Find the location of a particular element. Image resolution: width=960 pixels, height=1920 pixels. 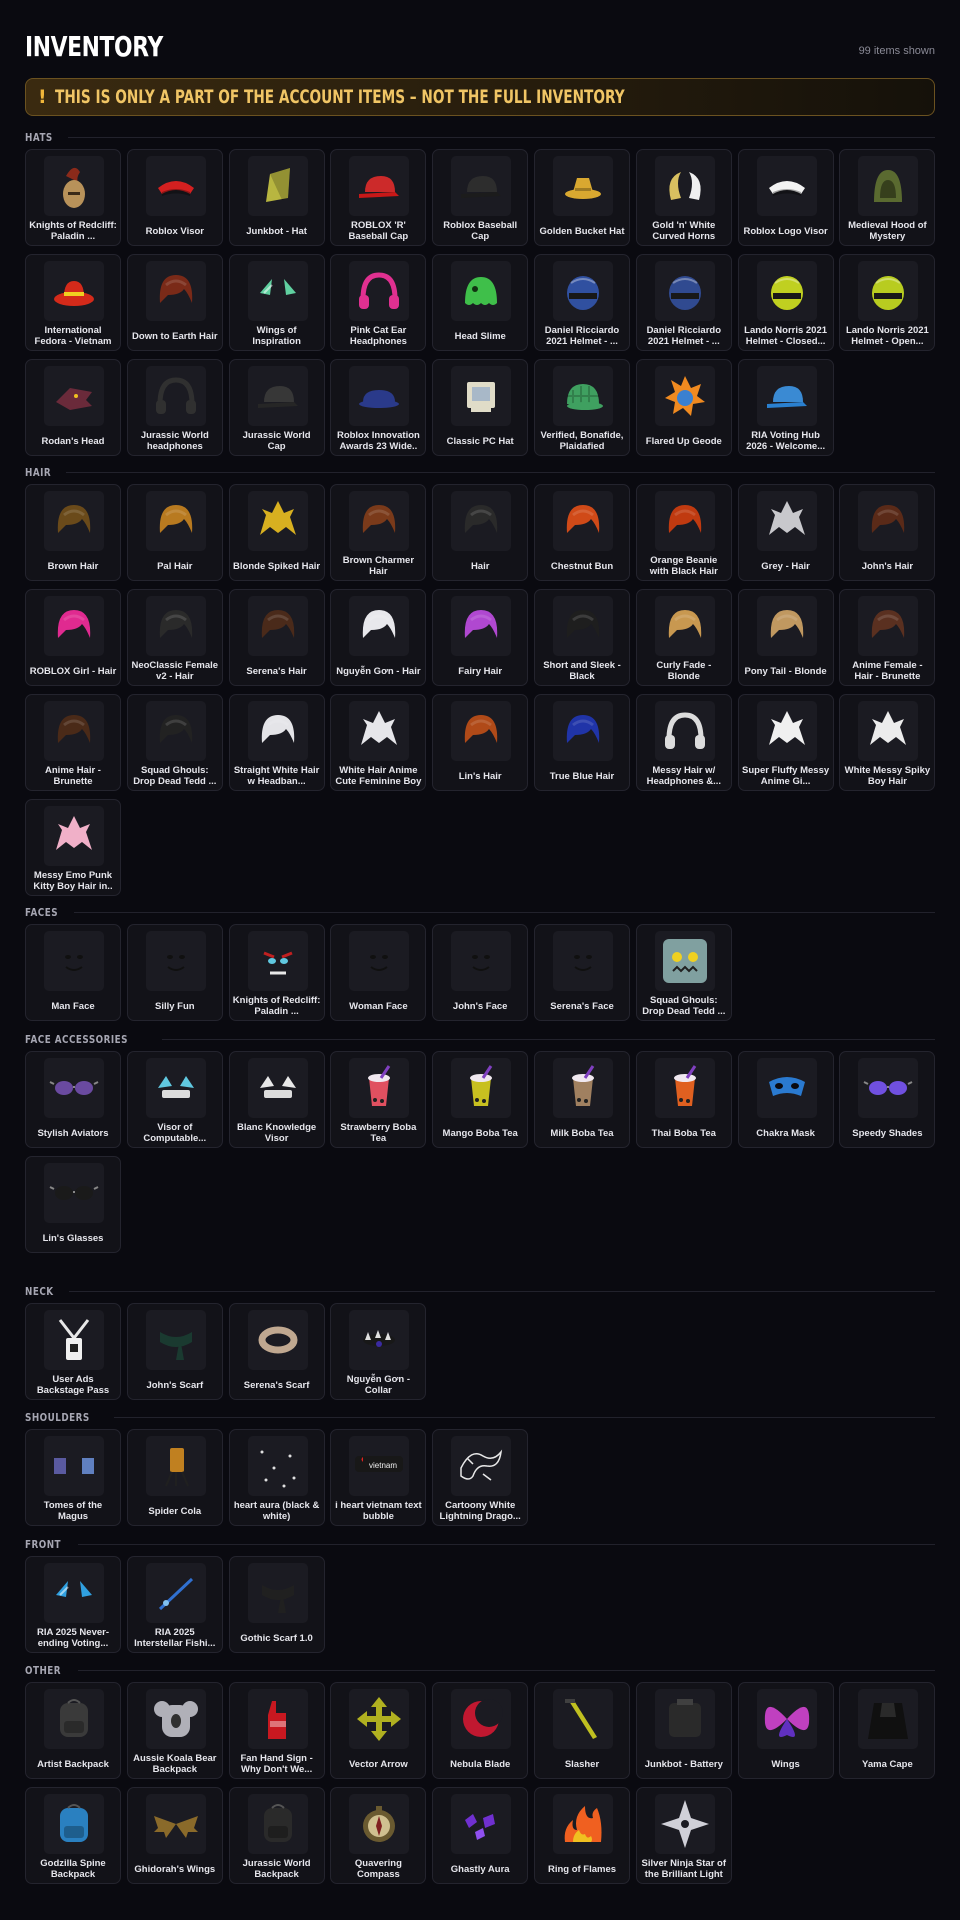

item-card: Godzilla Spine Backpack is located at coordinates (73, 1835).